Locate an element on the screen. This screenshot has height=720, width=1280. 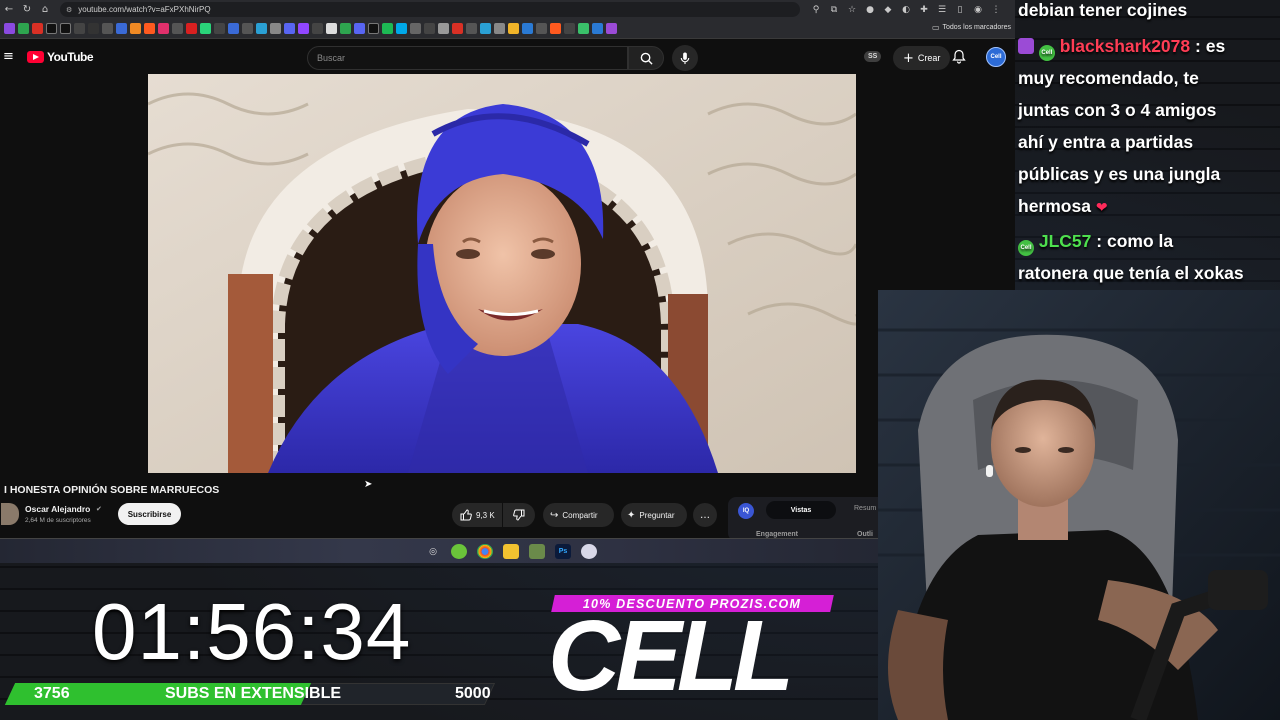
profile-icon: ◉ is located at coordinates (978, 10).